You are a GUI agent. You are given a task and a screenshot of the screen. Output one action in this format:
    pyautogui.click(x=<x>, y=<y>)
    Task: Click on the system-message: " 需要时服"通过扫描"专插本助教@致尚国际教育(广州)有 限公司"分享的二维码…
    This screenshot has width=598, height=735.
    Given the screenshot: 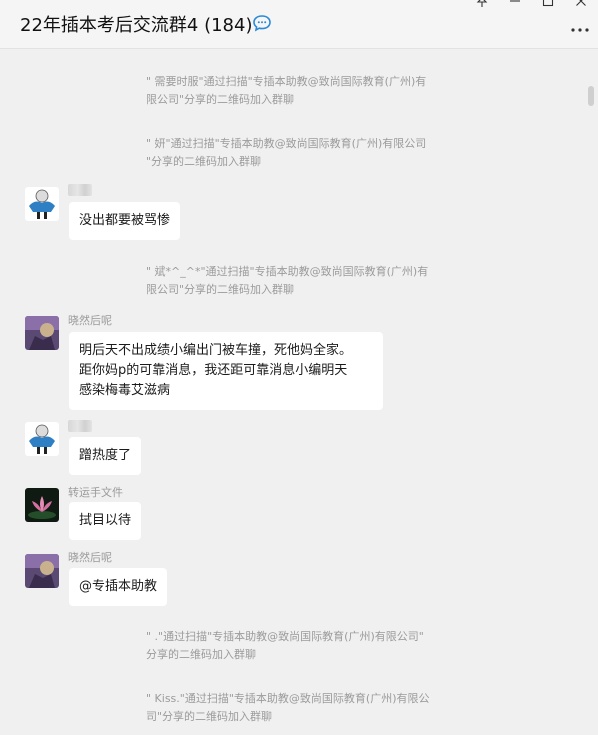 What is the action you would take?
    pyautogui.click(x=286, y=90)
    